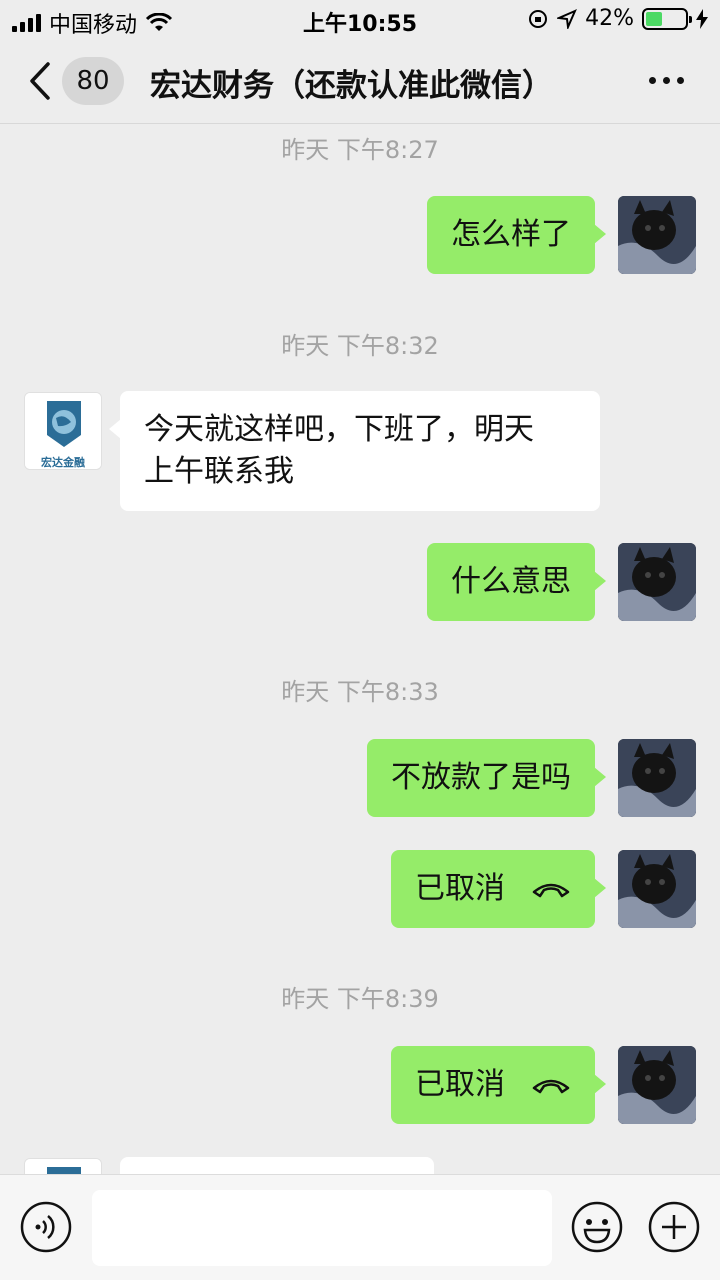 This screenshot has width=720, height=1280. I want to click on timestamp: 昨天 下午8:27, so click(360, 150).